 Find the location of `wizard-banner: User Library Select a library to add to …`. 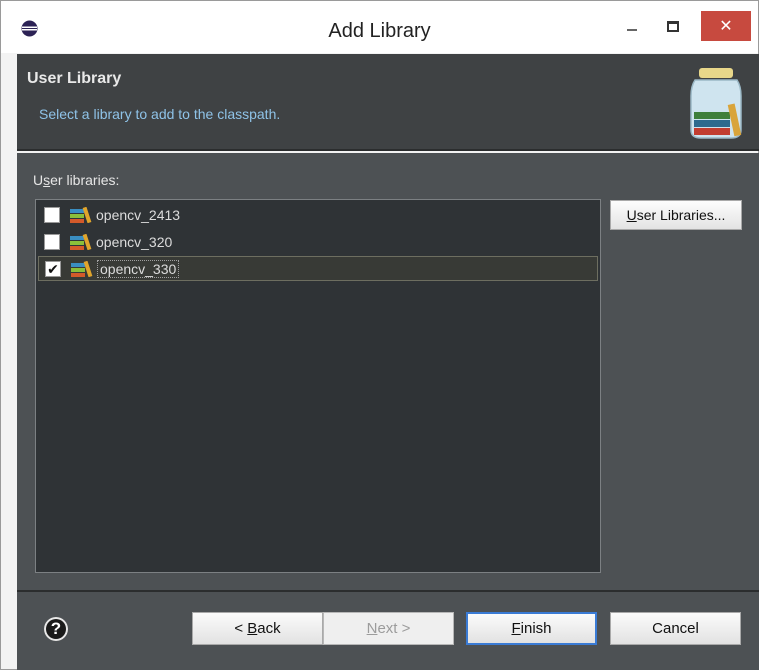

wizard-banner: User Library Select a library to add to … is located at coordinates (388, 102).